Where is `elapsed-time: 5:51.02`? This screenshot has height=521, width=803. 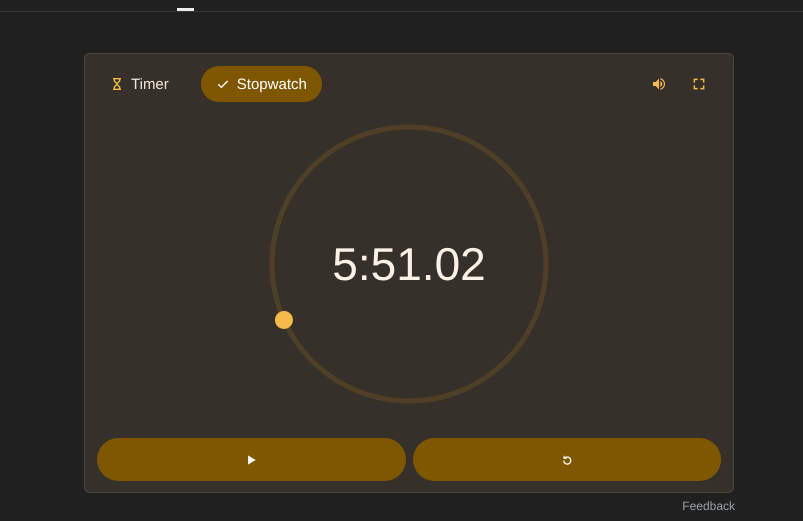 elapsed-time: 5:51.02 is located at coordinates (409, 264).